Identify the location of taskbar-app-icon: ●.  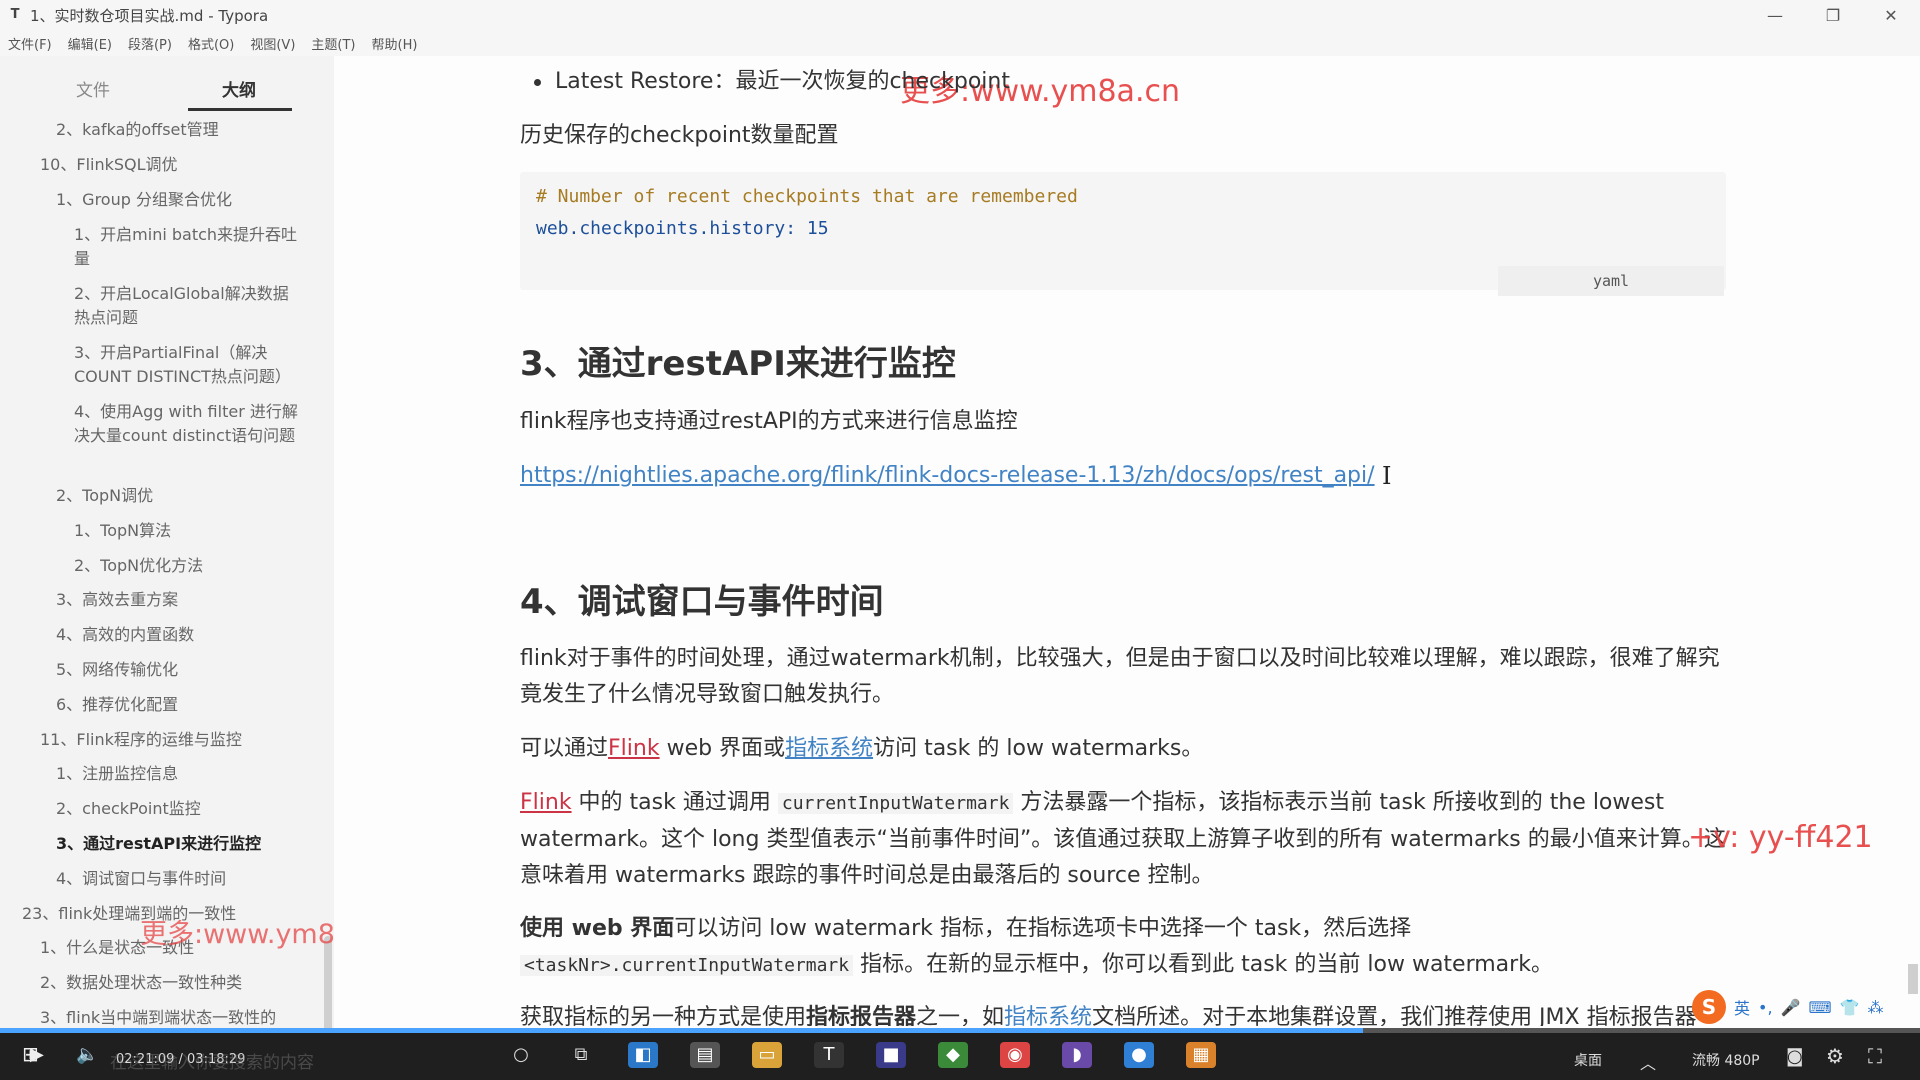
(1139, 1055).